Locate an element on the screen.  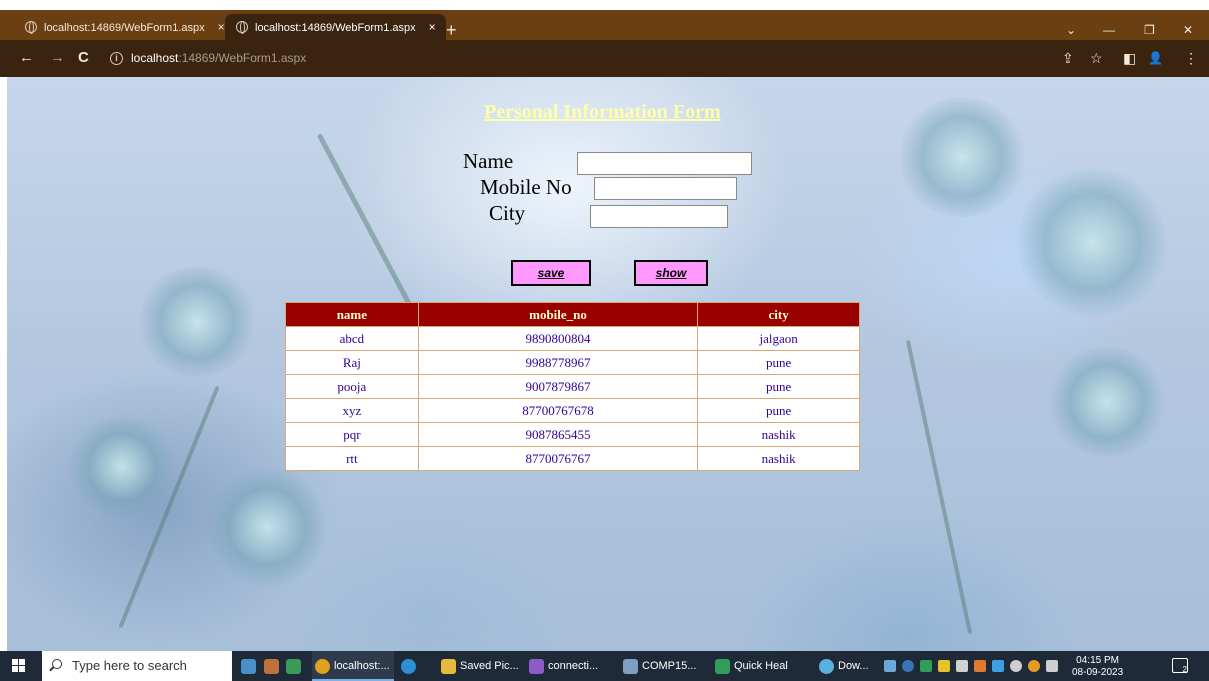
tray-keyboard-icon is located at coordinates (962, 666).